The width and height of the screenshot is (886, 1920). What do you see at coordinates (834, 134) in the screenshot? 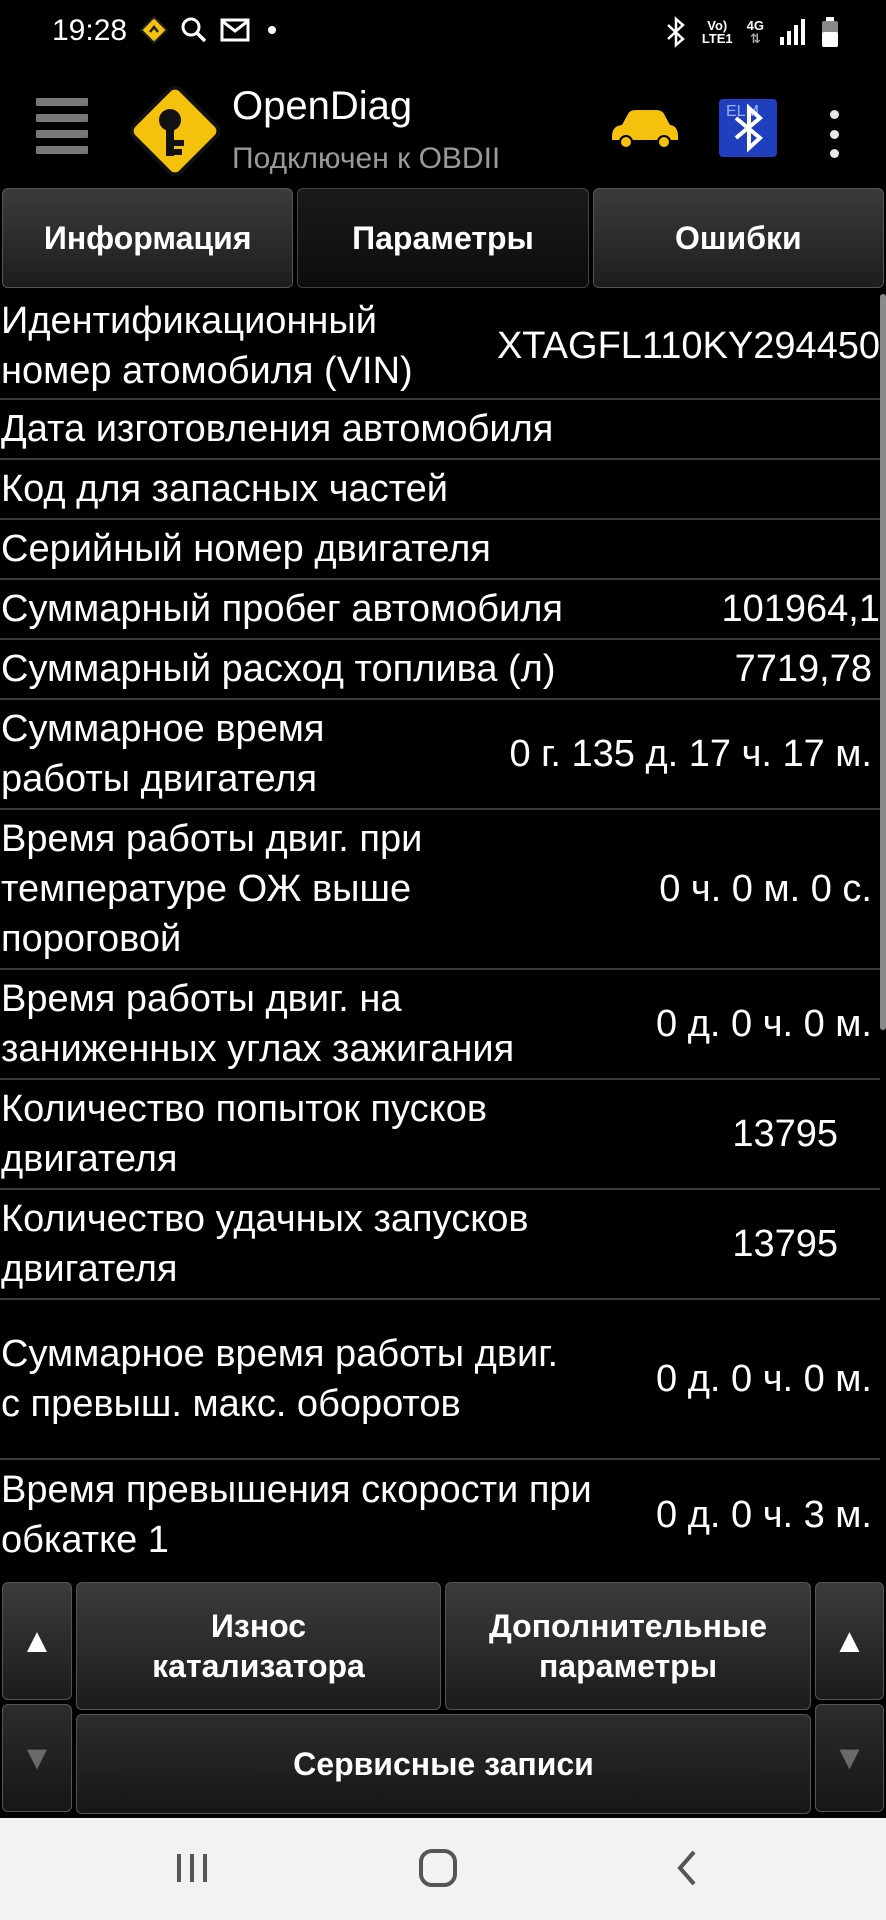
I see `overflow-menu-icon` at bounding box center [834, 134].